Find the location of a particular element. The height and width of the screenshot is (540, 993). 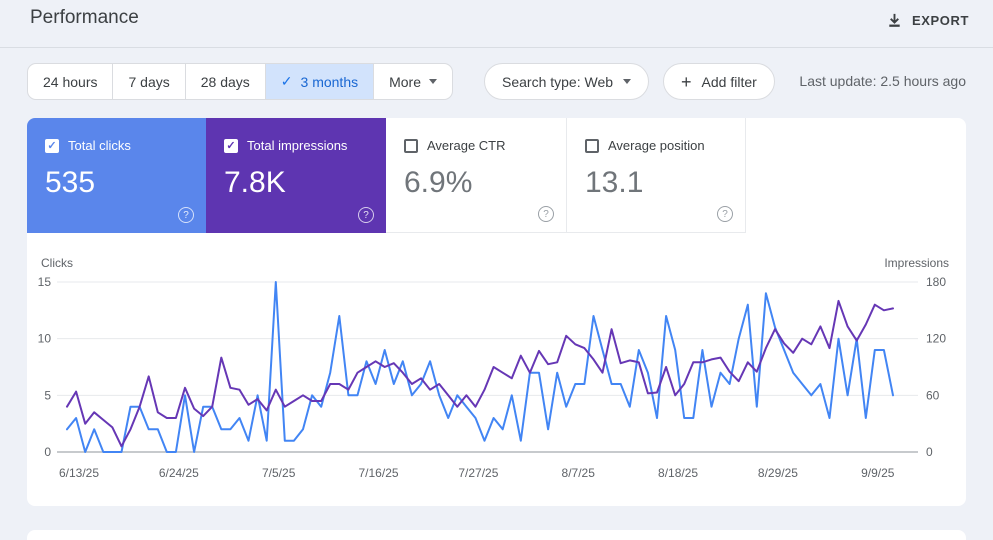

tab-label: 28 days is located at coordinates (225, 81).